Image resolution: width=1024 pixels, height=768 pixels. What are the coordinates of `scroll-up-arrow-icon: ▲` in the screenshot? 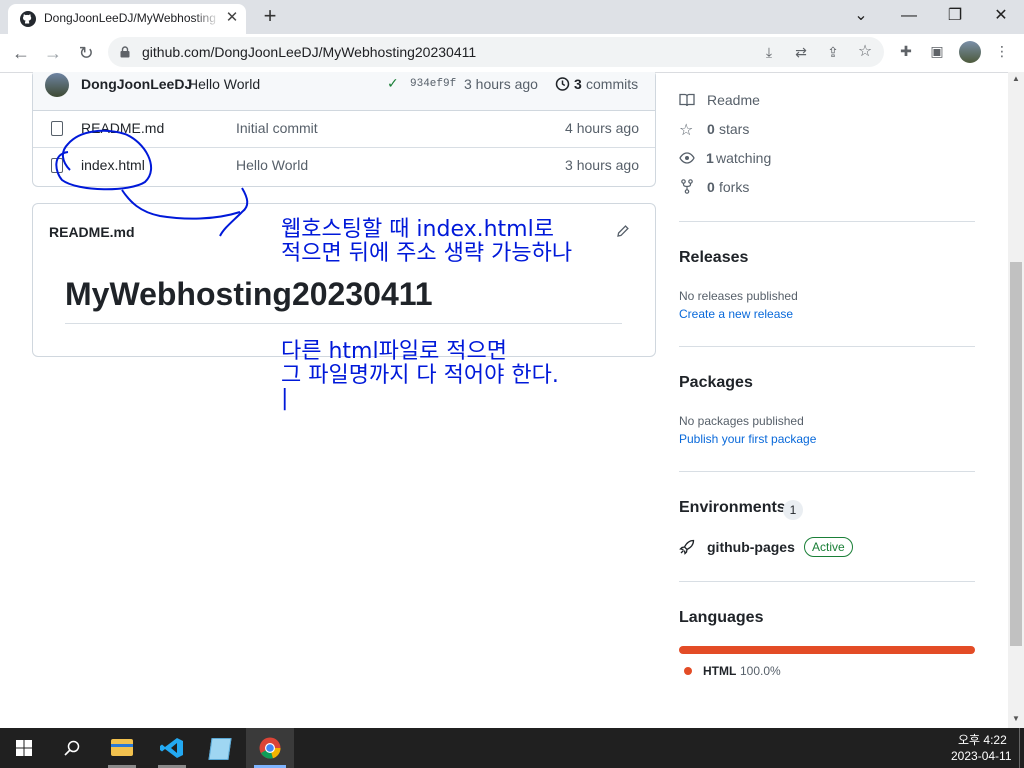 It's located at (1016, 78).